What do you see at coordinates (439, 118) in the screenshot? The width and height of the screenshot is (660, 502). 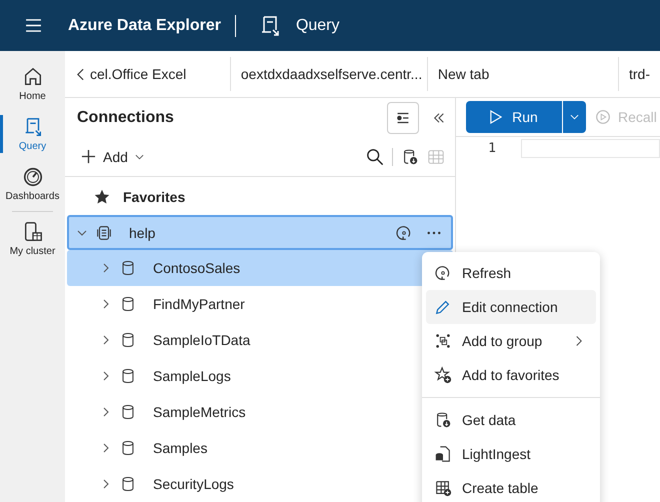 I see `collapse-icon` at bounding box center [439, 118].